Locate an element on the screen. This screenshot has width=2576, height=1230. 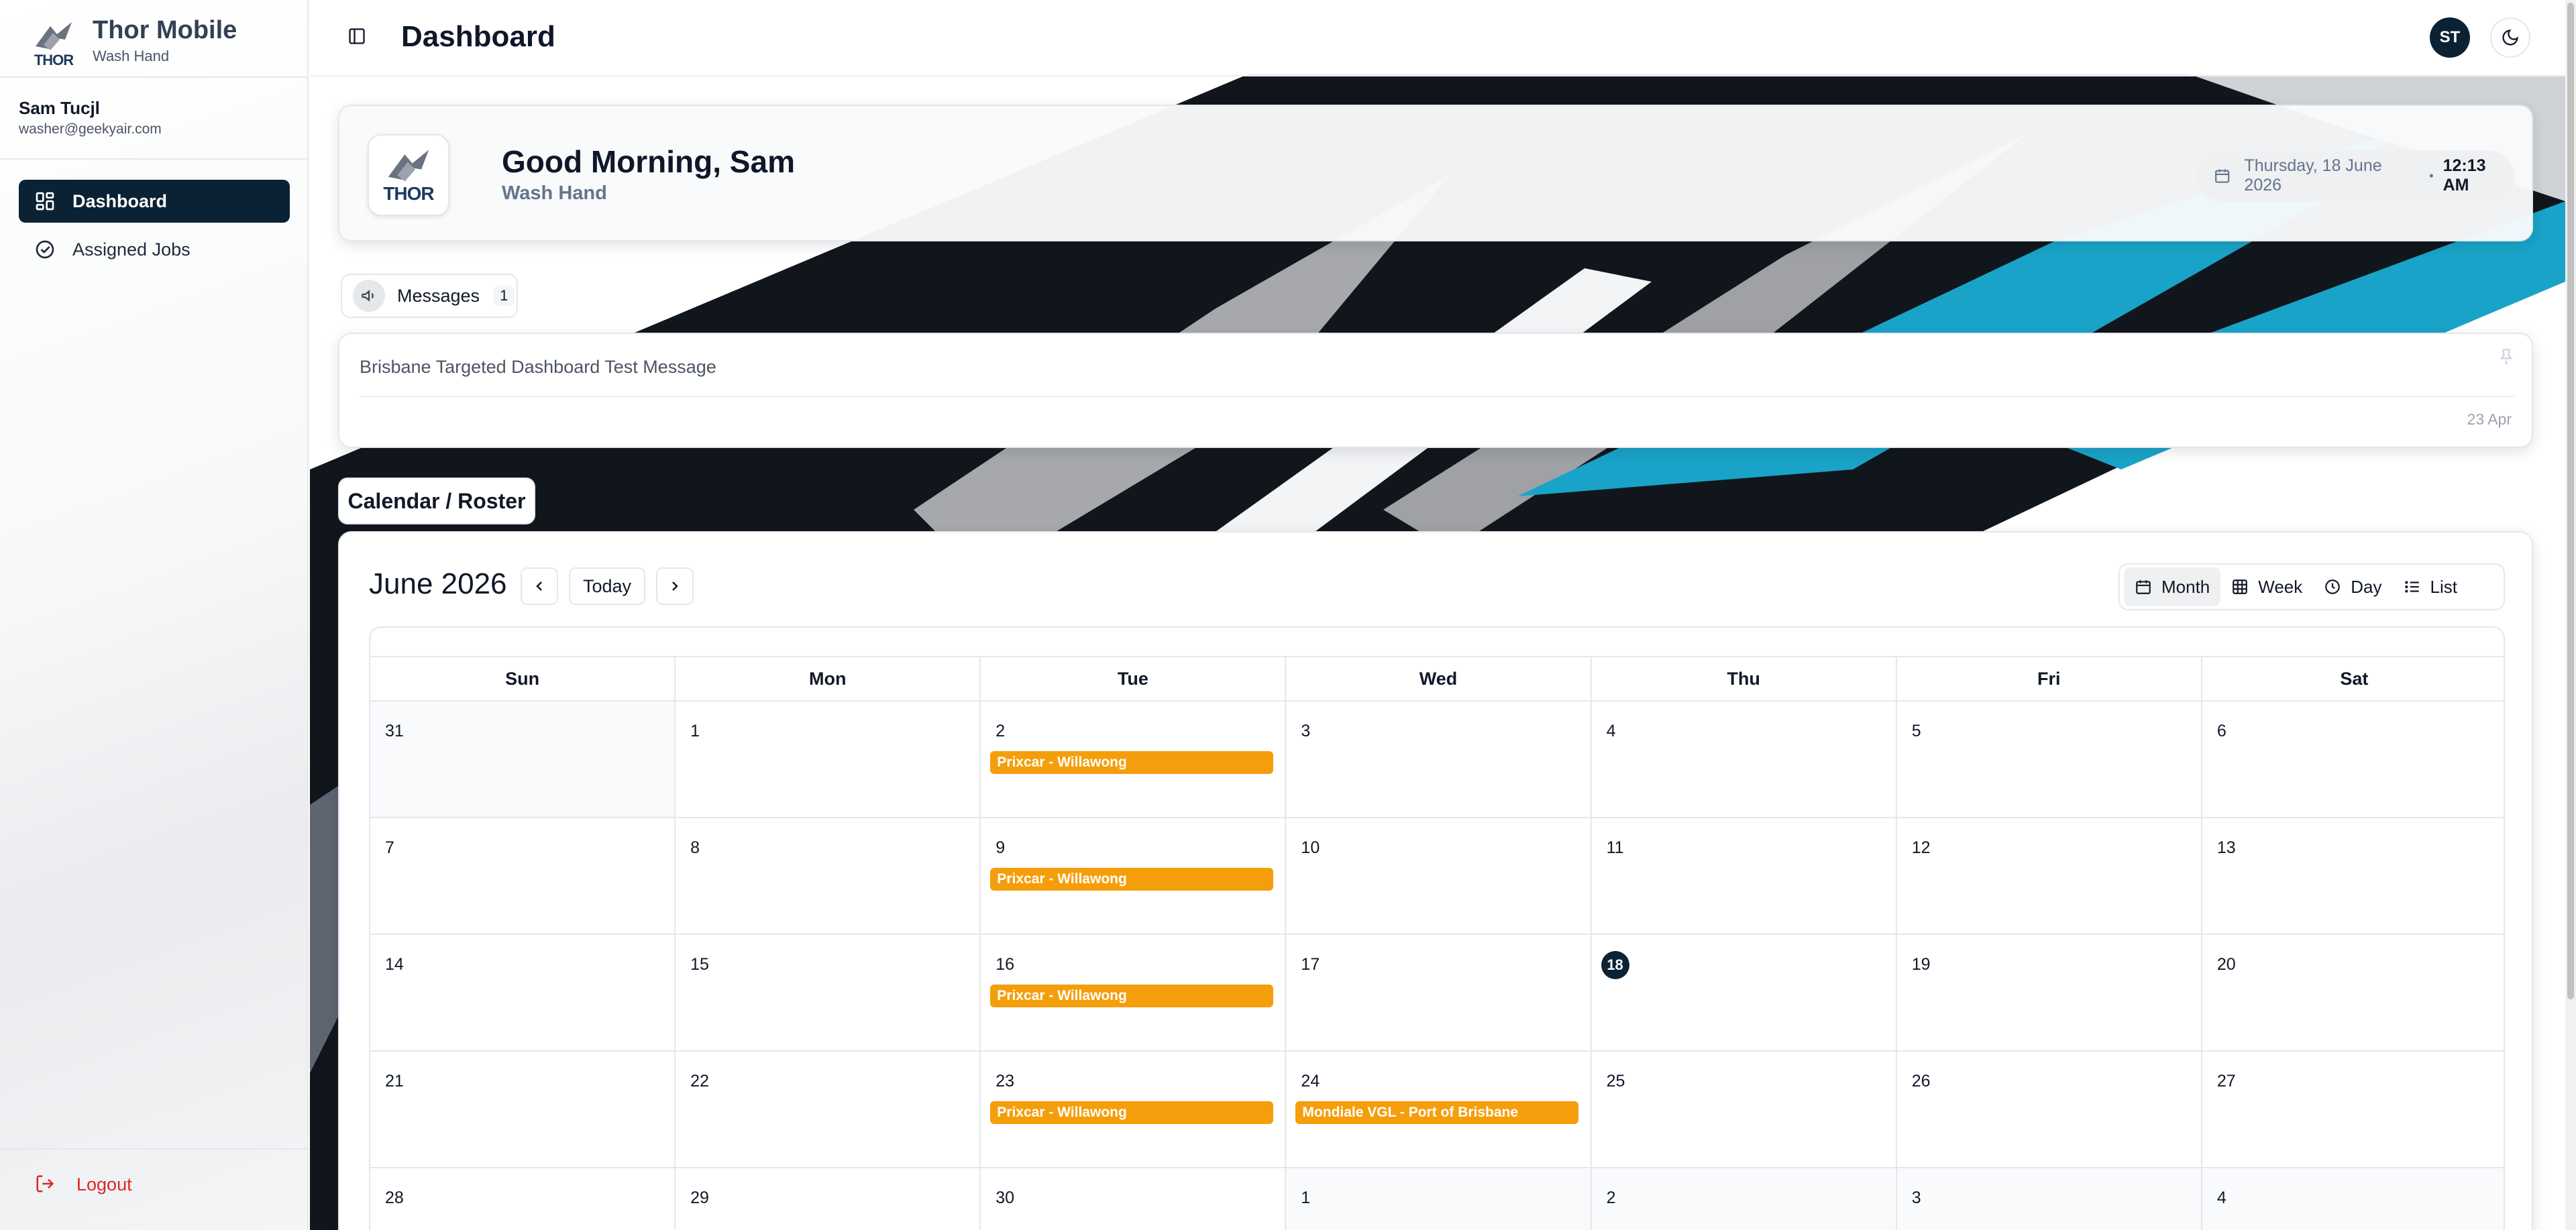
calendar-day-cell: 26 is located at coordinates (2049, 1109).